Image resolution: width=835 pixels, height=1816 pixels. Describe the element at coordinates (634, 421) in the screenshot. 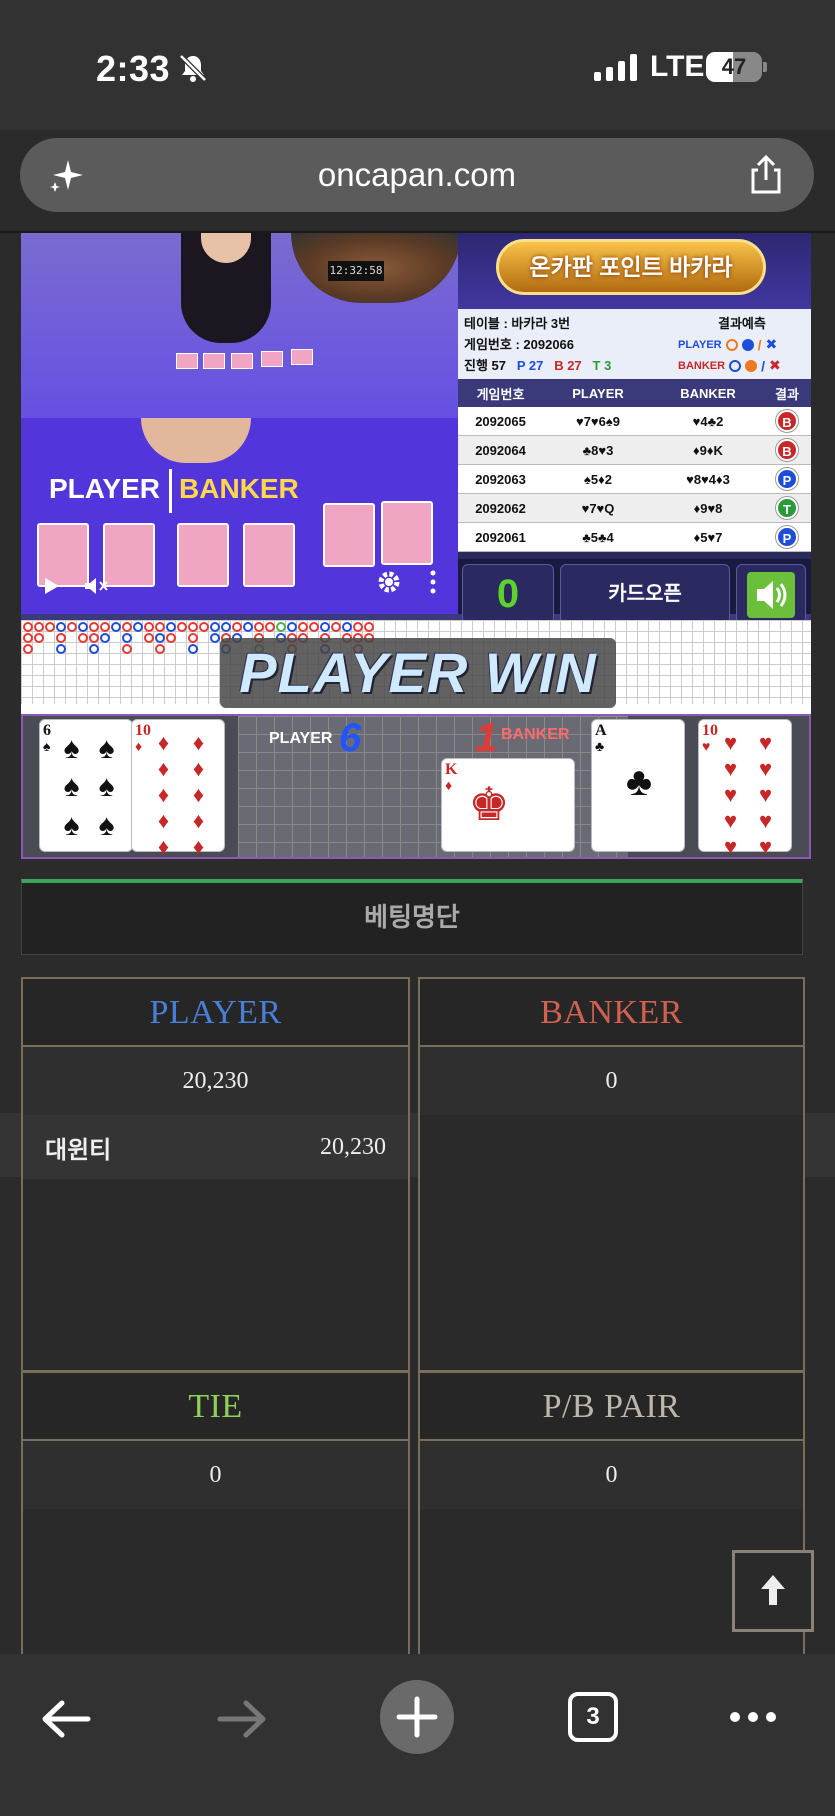

I see `history-row: 2092065 ♥7♥6♠9 ♥4♣2 B` at that location.